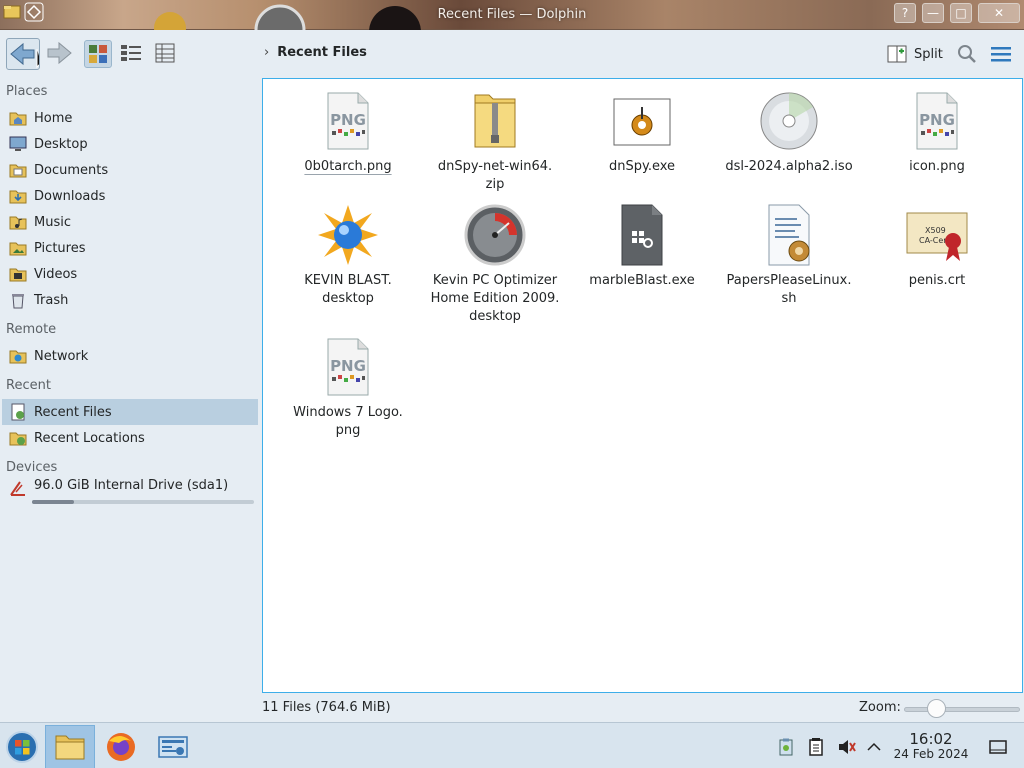  Describe the element at coordinates (18, 412) in the screenshot. I see `recent-files-icon` at that location.